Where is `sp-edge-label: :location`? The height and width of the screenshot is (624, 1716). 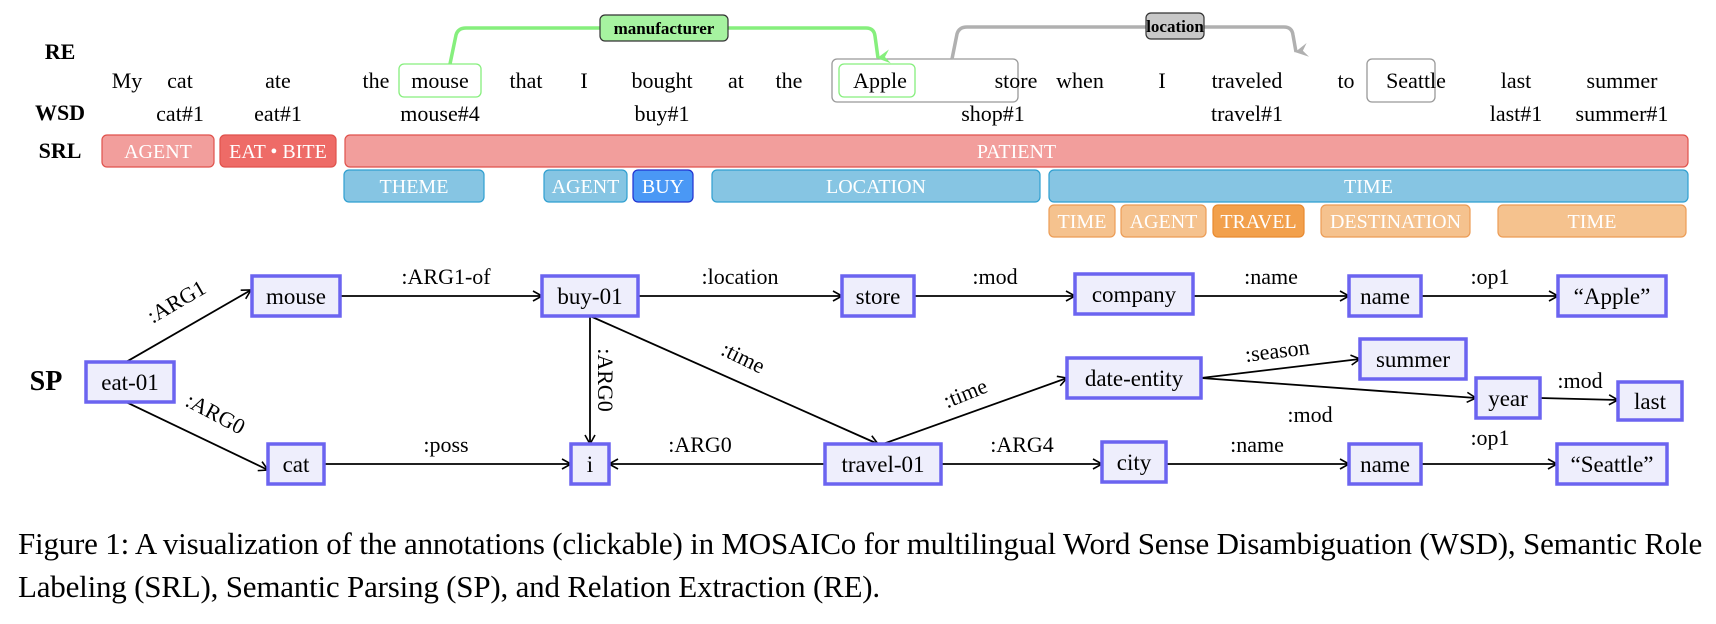
sp-edge-label: :location is located at coordinates (740, 276).